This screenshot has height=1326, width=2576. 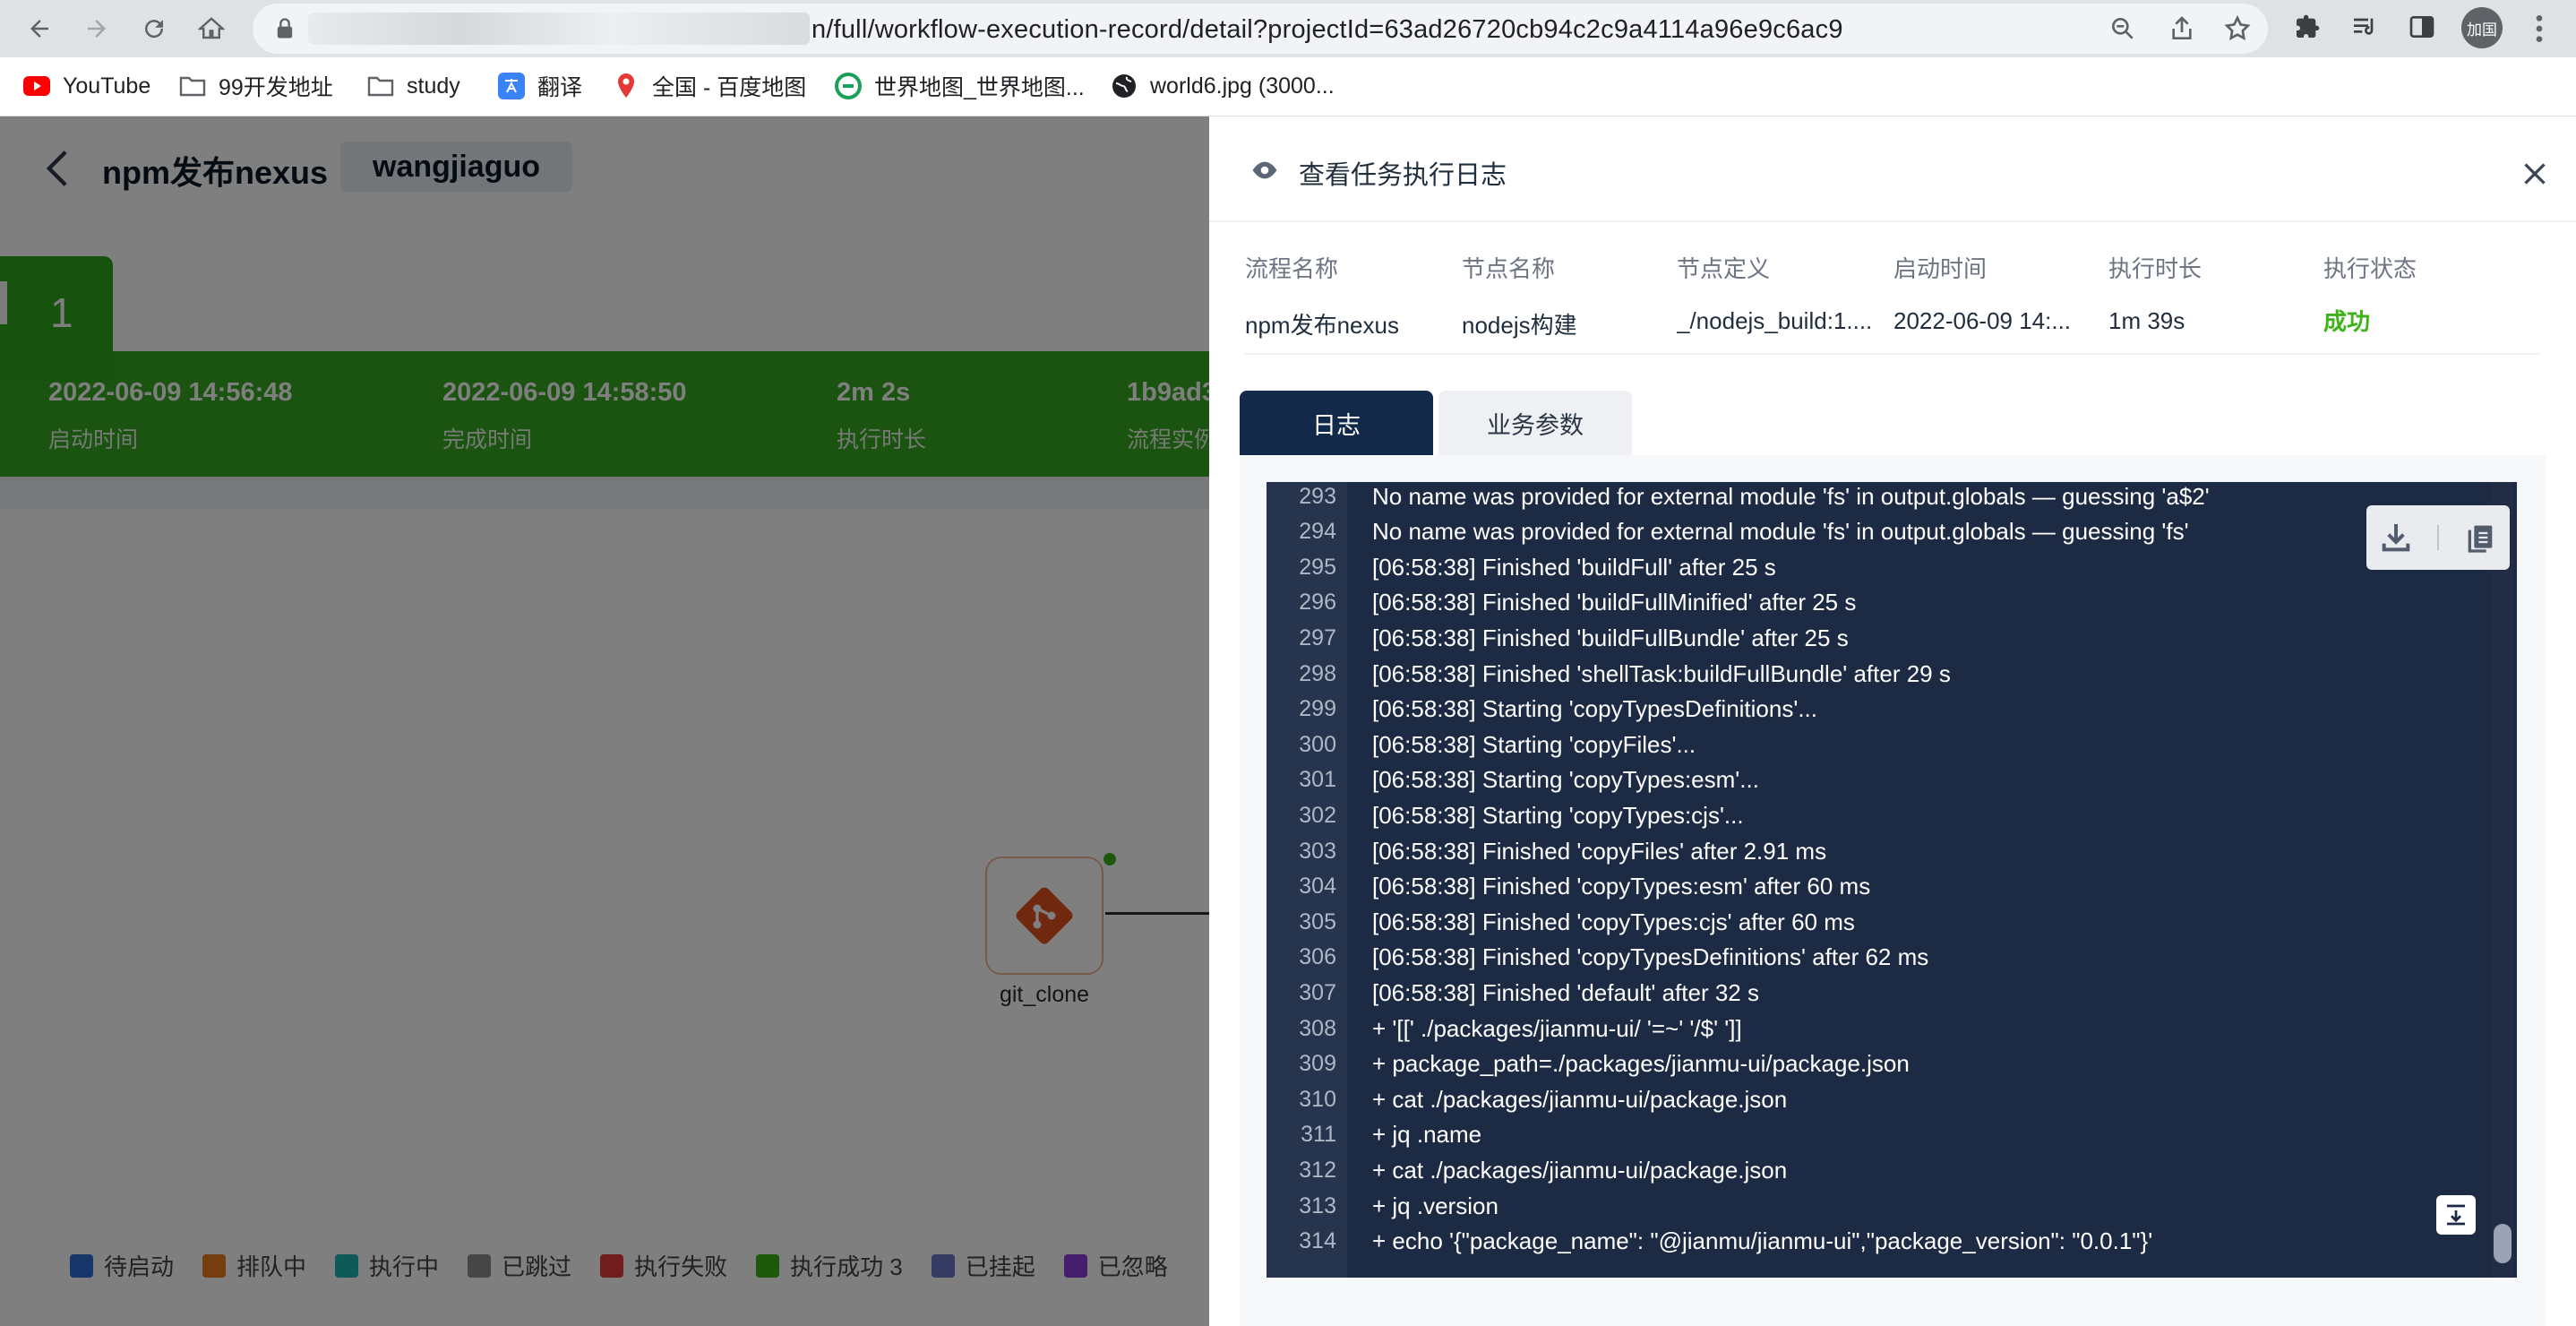 I want to click on reload-button, so click(x=154, y=28).